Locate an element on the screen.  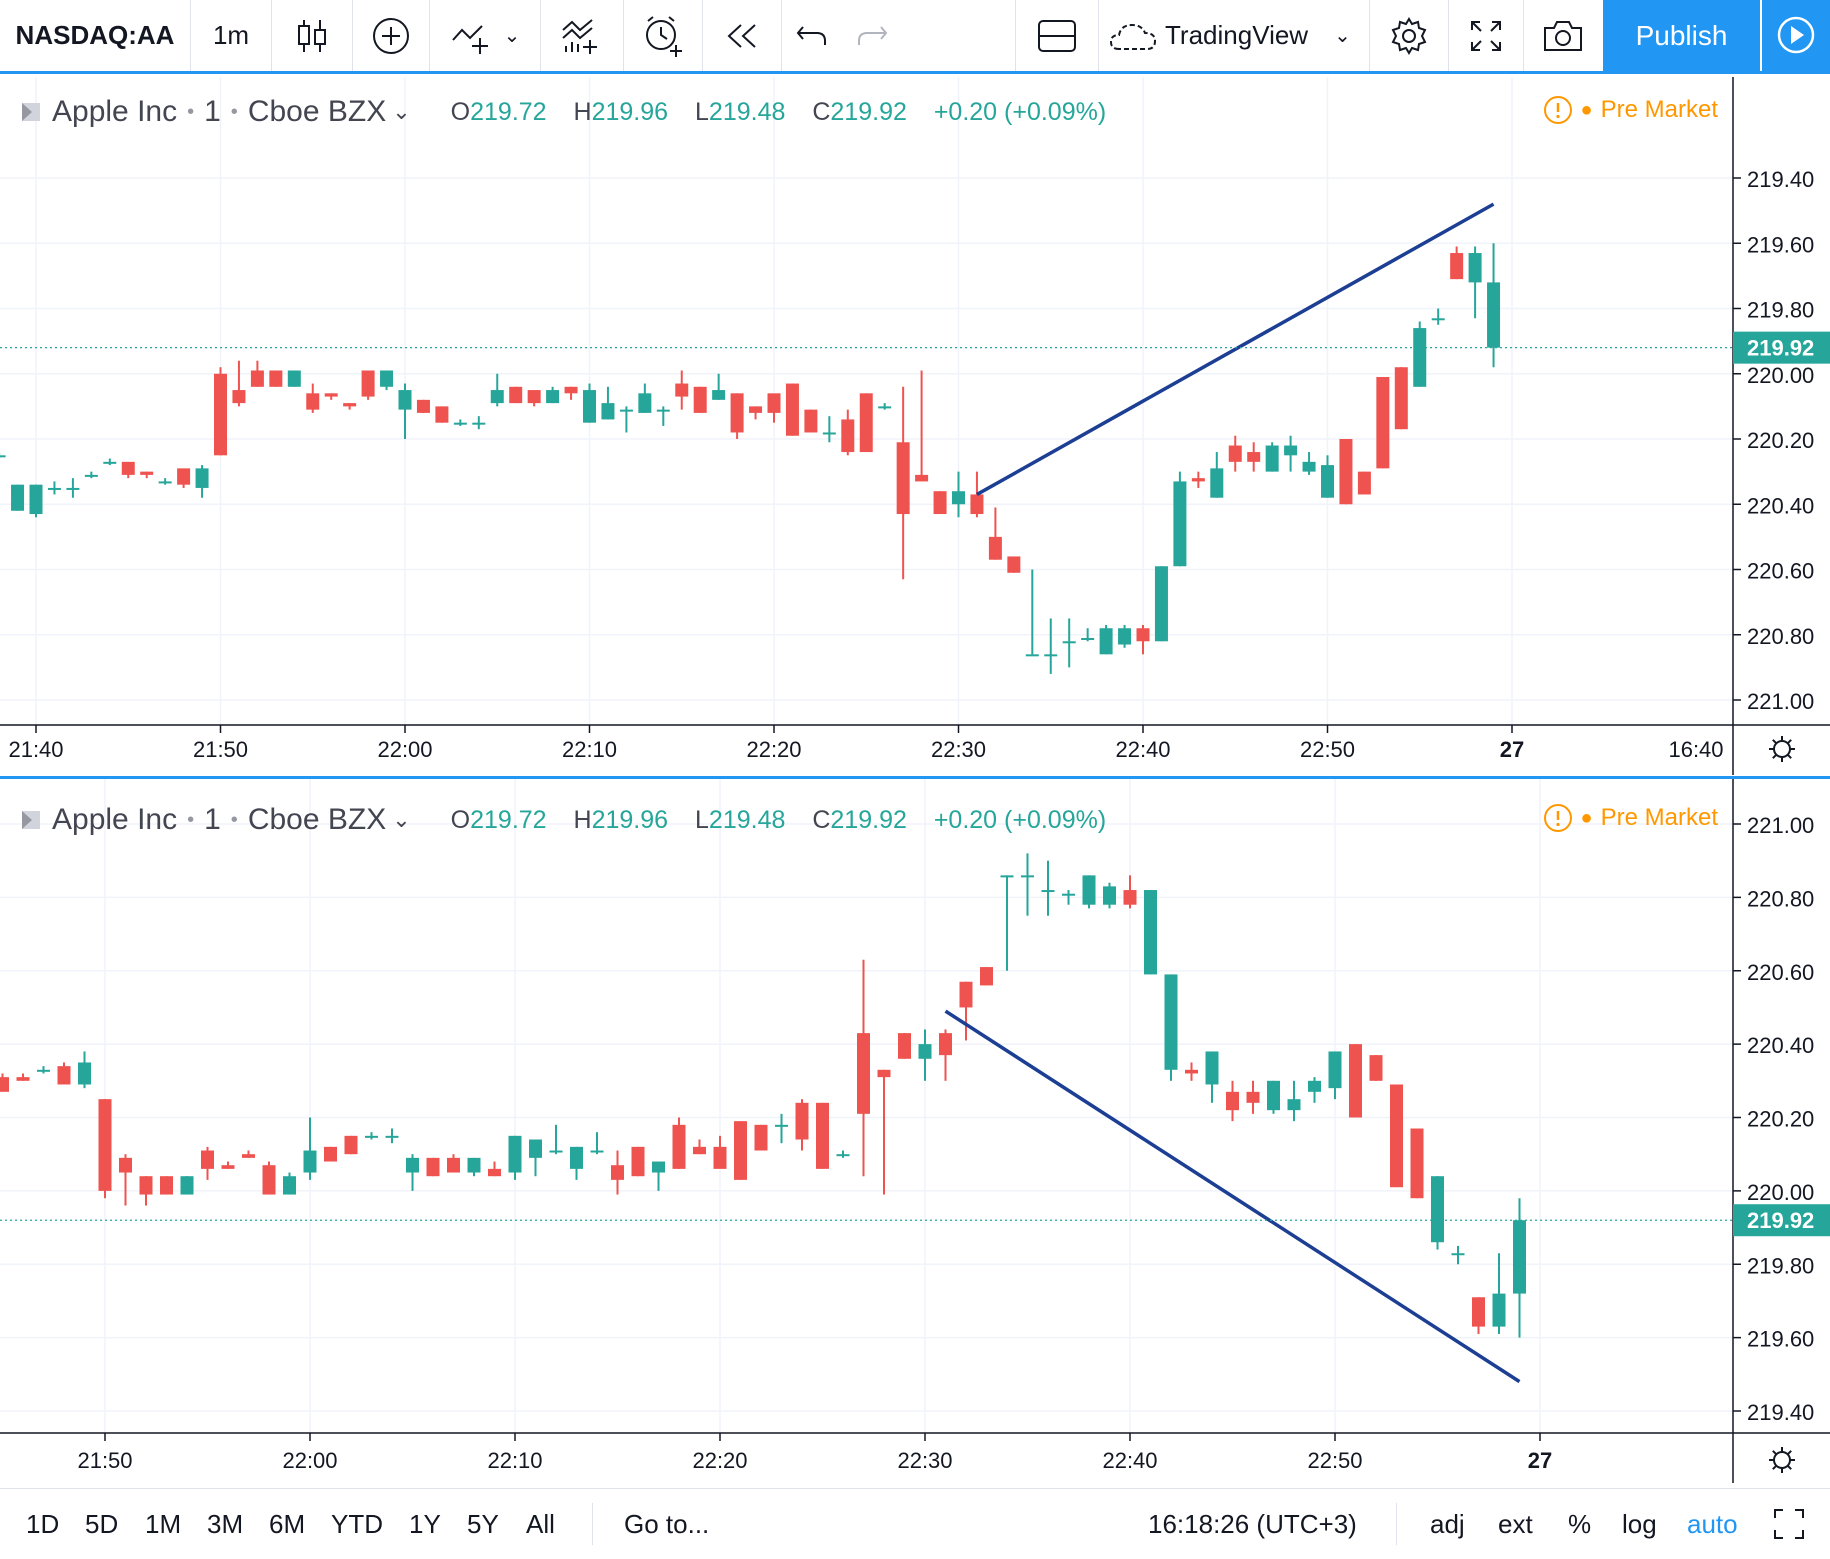
range-1m: 1M is located at coordinates (163, 1524).